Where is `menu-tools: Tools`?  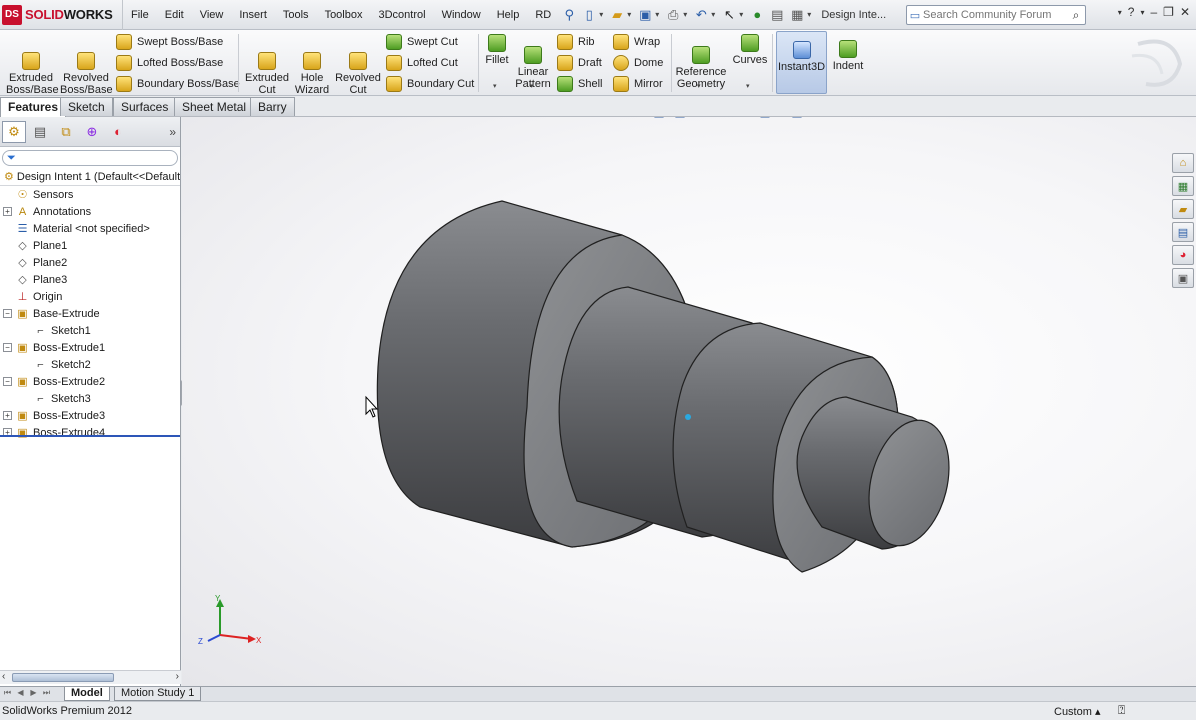 menu-tools: Tools is located at coordinates (296, 15).